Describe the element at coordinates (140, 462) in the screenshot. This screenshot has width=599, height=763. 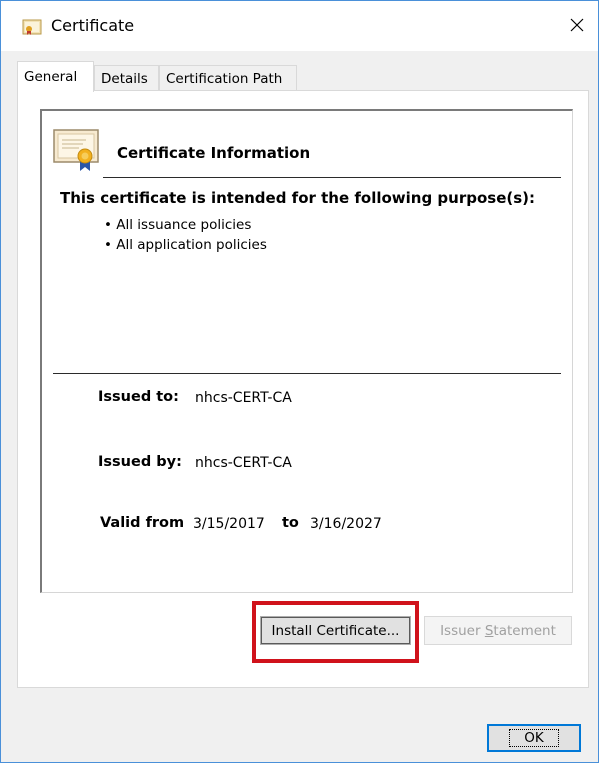
I see `issued-by-label: Issued by:` at that location.